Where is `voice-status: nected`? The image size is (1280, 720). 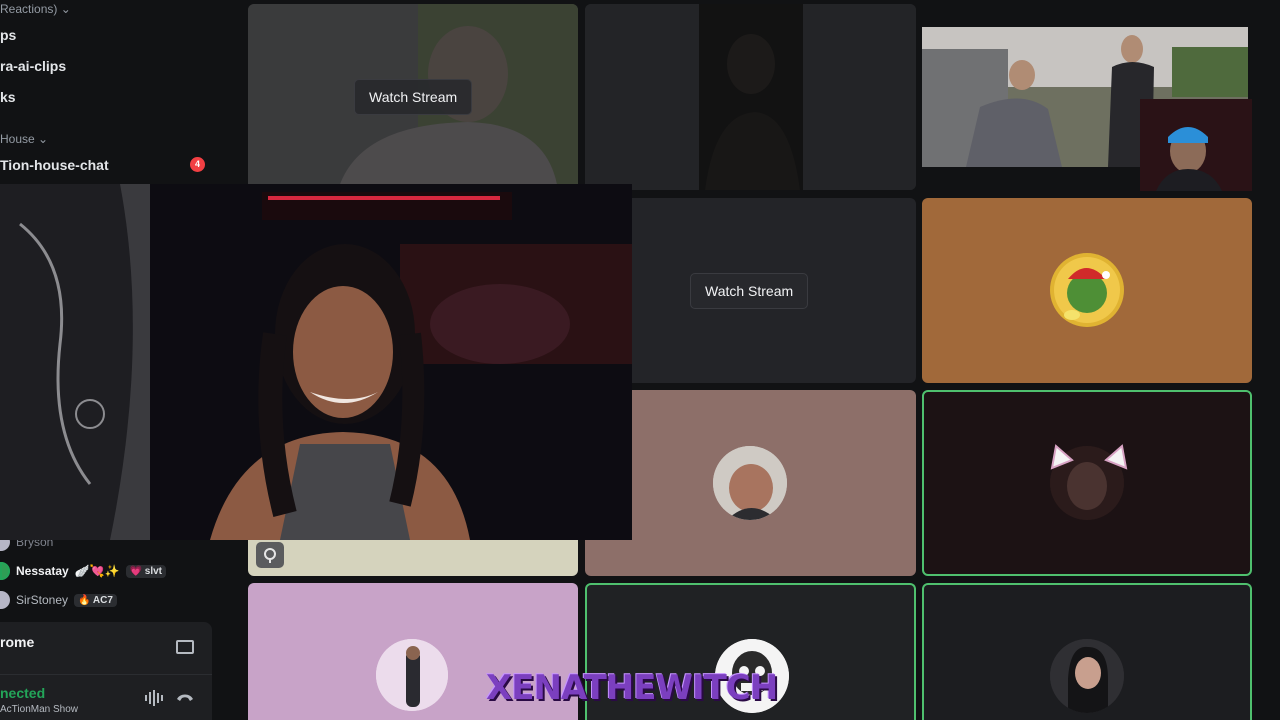
voice-status: nected is located at coordinates (23, 693).